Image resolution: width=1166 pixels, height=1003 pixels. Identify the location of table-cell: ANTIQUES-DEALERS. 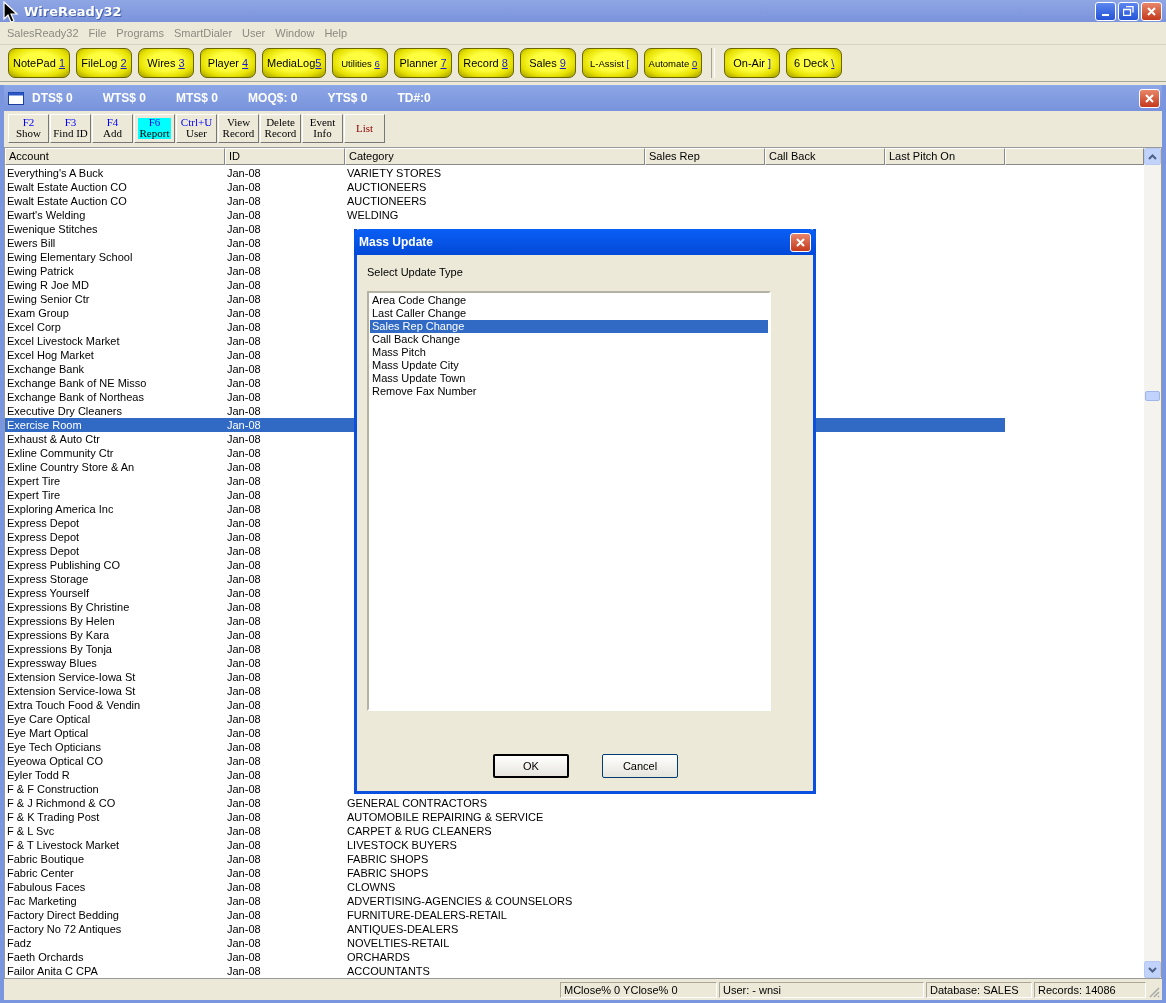
(403, 929).